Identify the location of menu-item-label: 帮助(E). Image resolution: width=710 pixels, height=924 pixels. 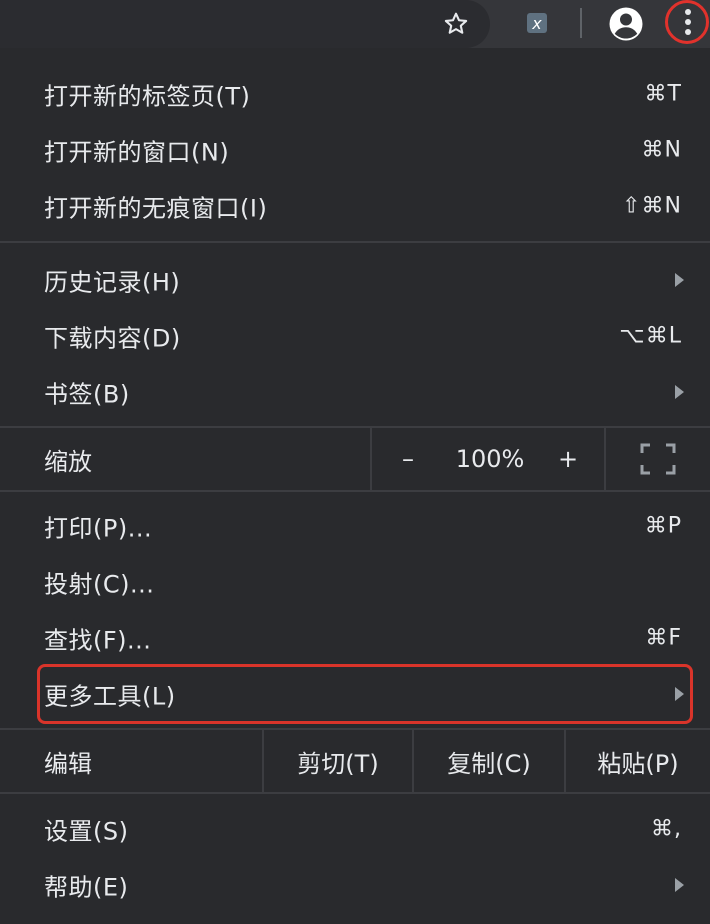
(86, 887).